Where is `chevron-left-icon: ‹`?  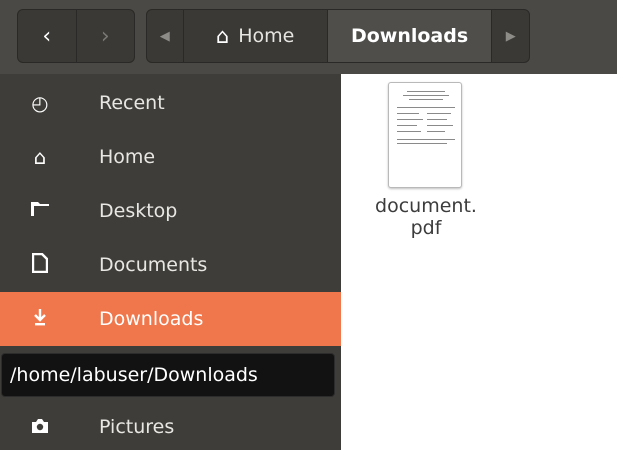 chevron-left-icon: ‹ is located at coordinates (47, 36).